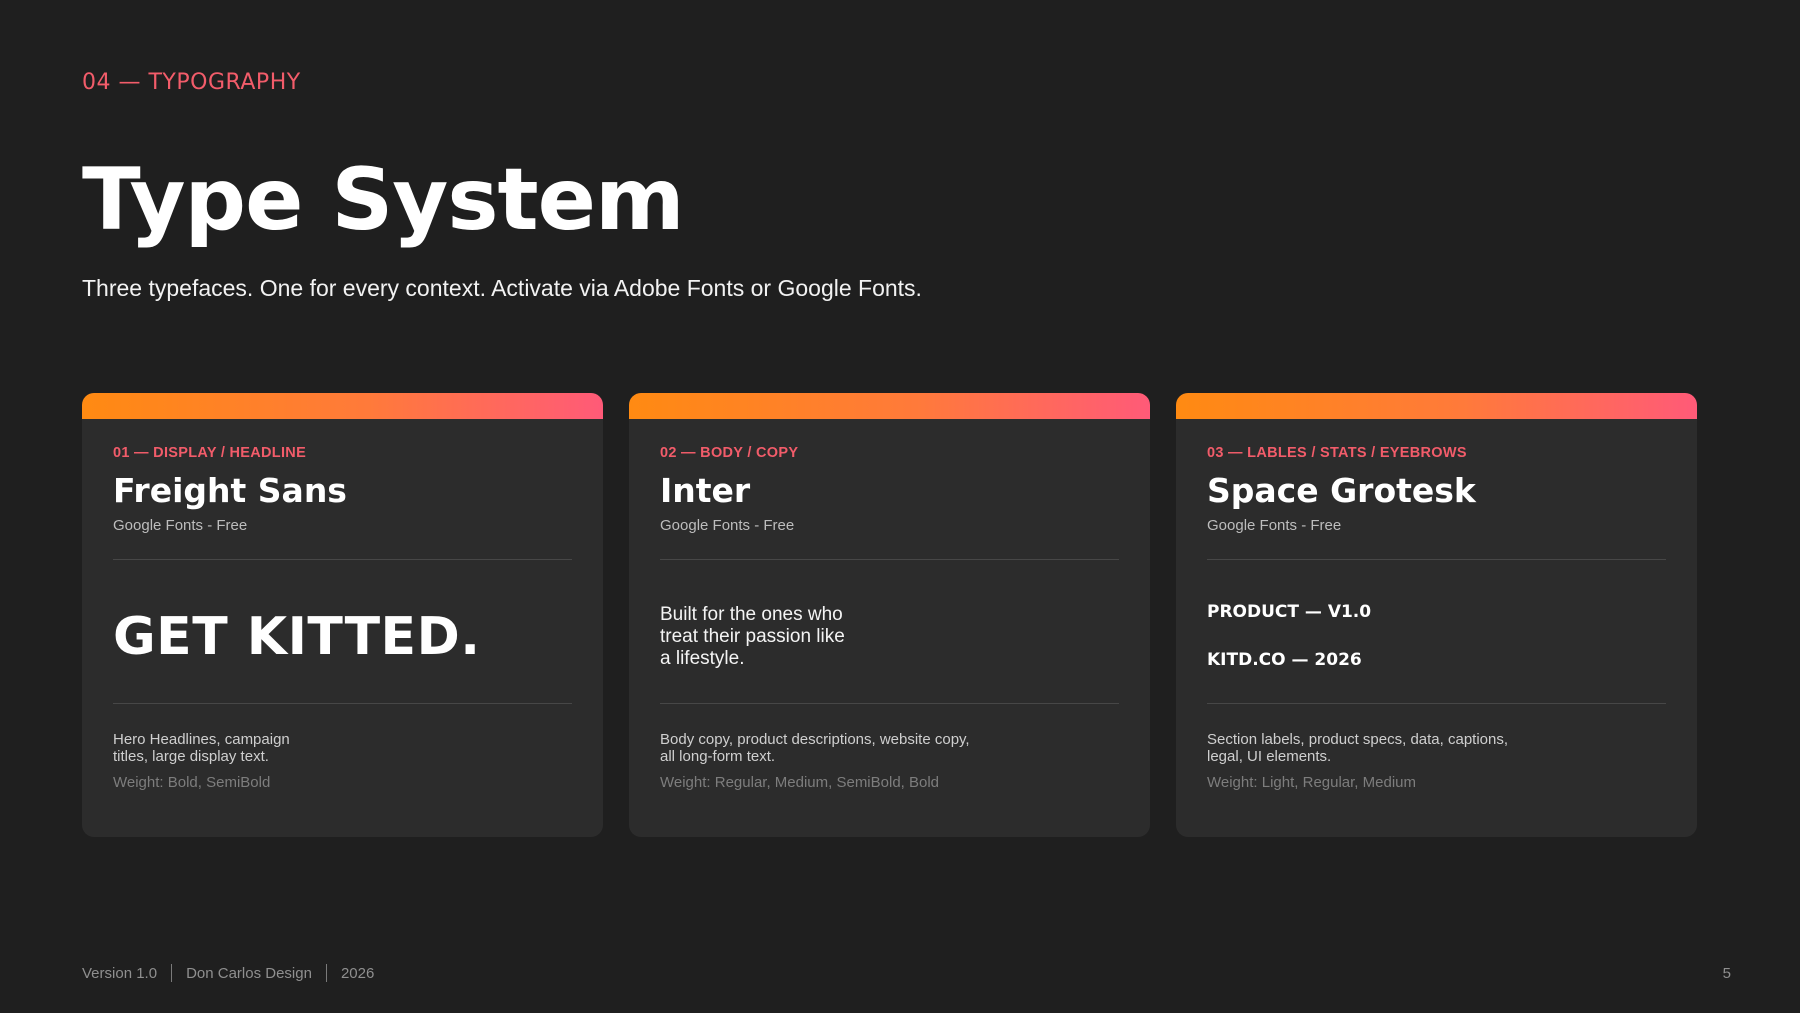  What do you see at coordinates (1289, 612) in the screenshot?
I see `card-sample-line: PRODUCT — V1.0` at bounding box center [1289, 612].